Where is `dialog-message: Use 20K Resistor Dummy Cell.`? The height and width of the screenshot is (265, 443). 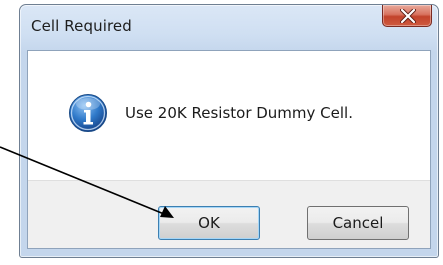 dialog-message: Use 20K Resistor Dummy Cell. is located at coordinates (239, 113).